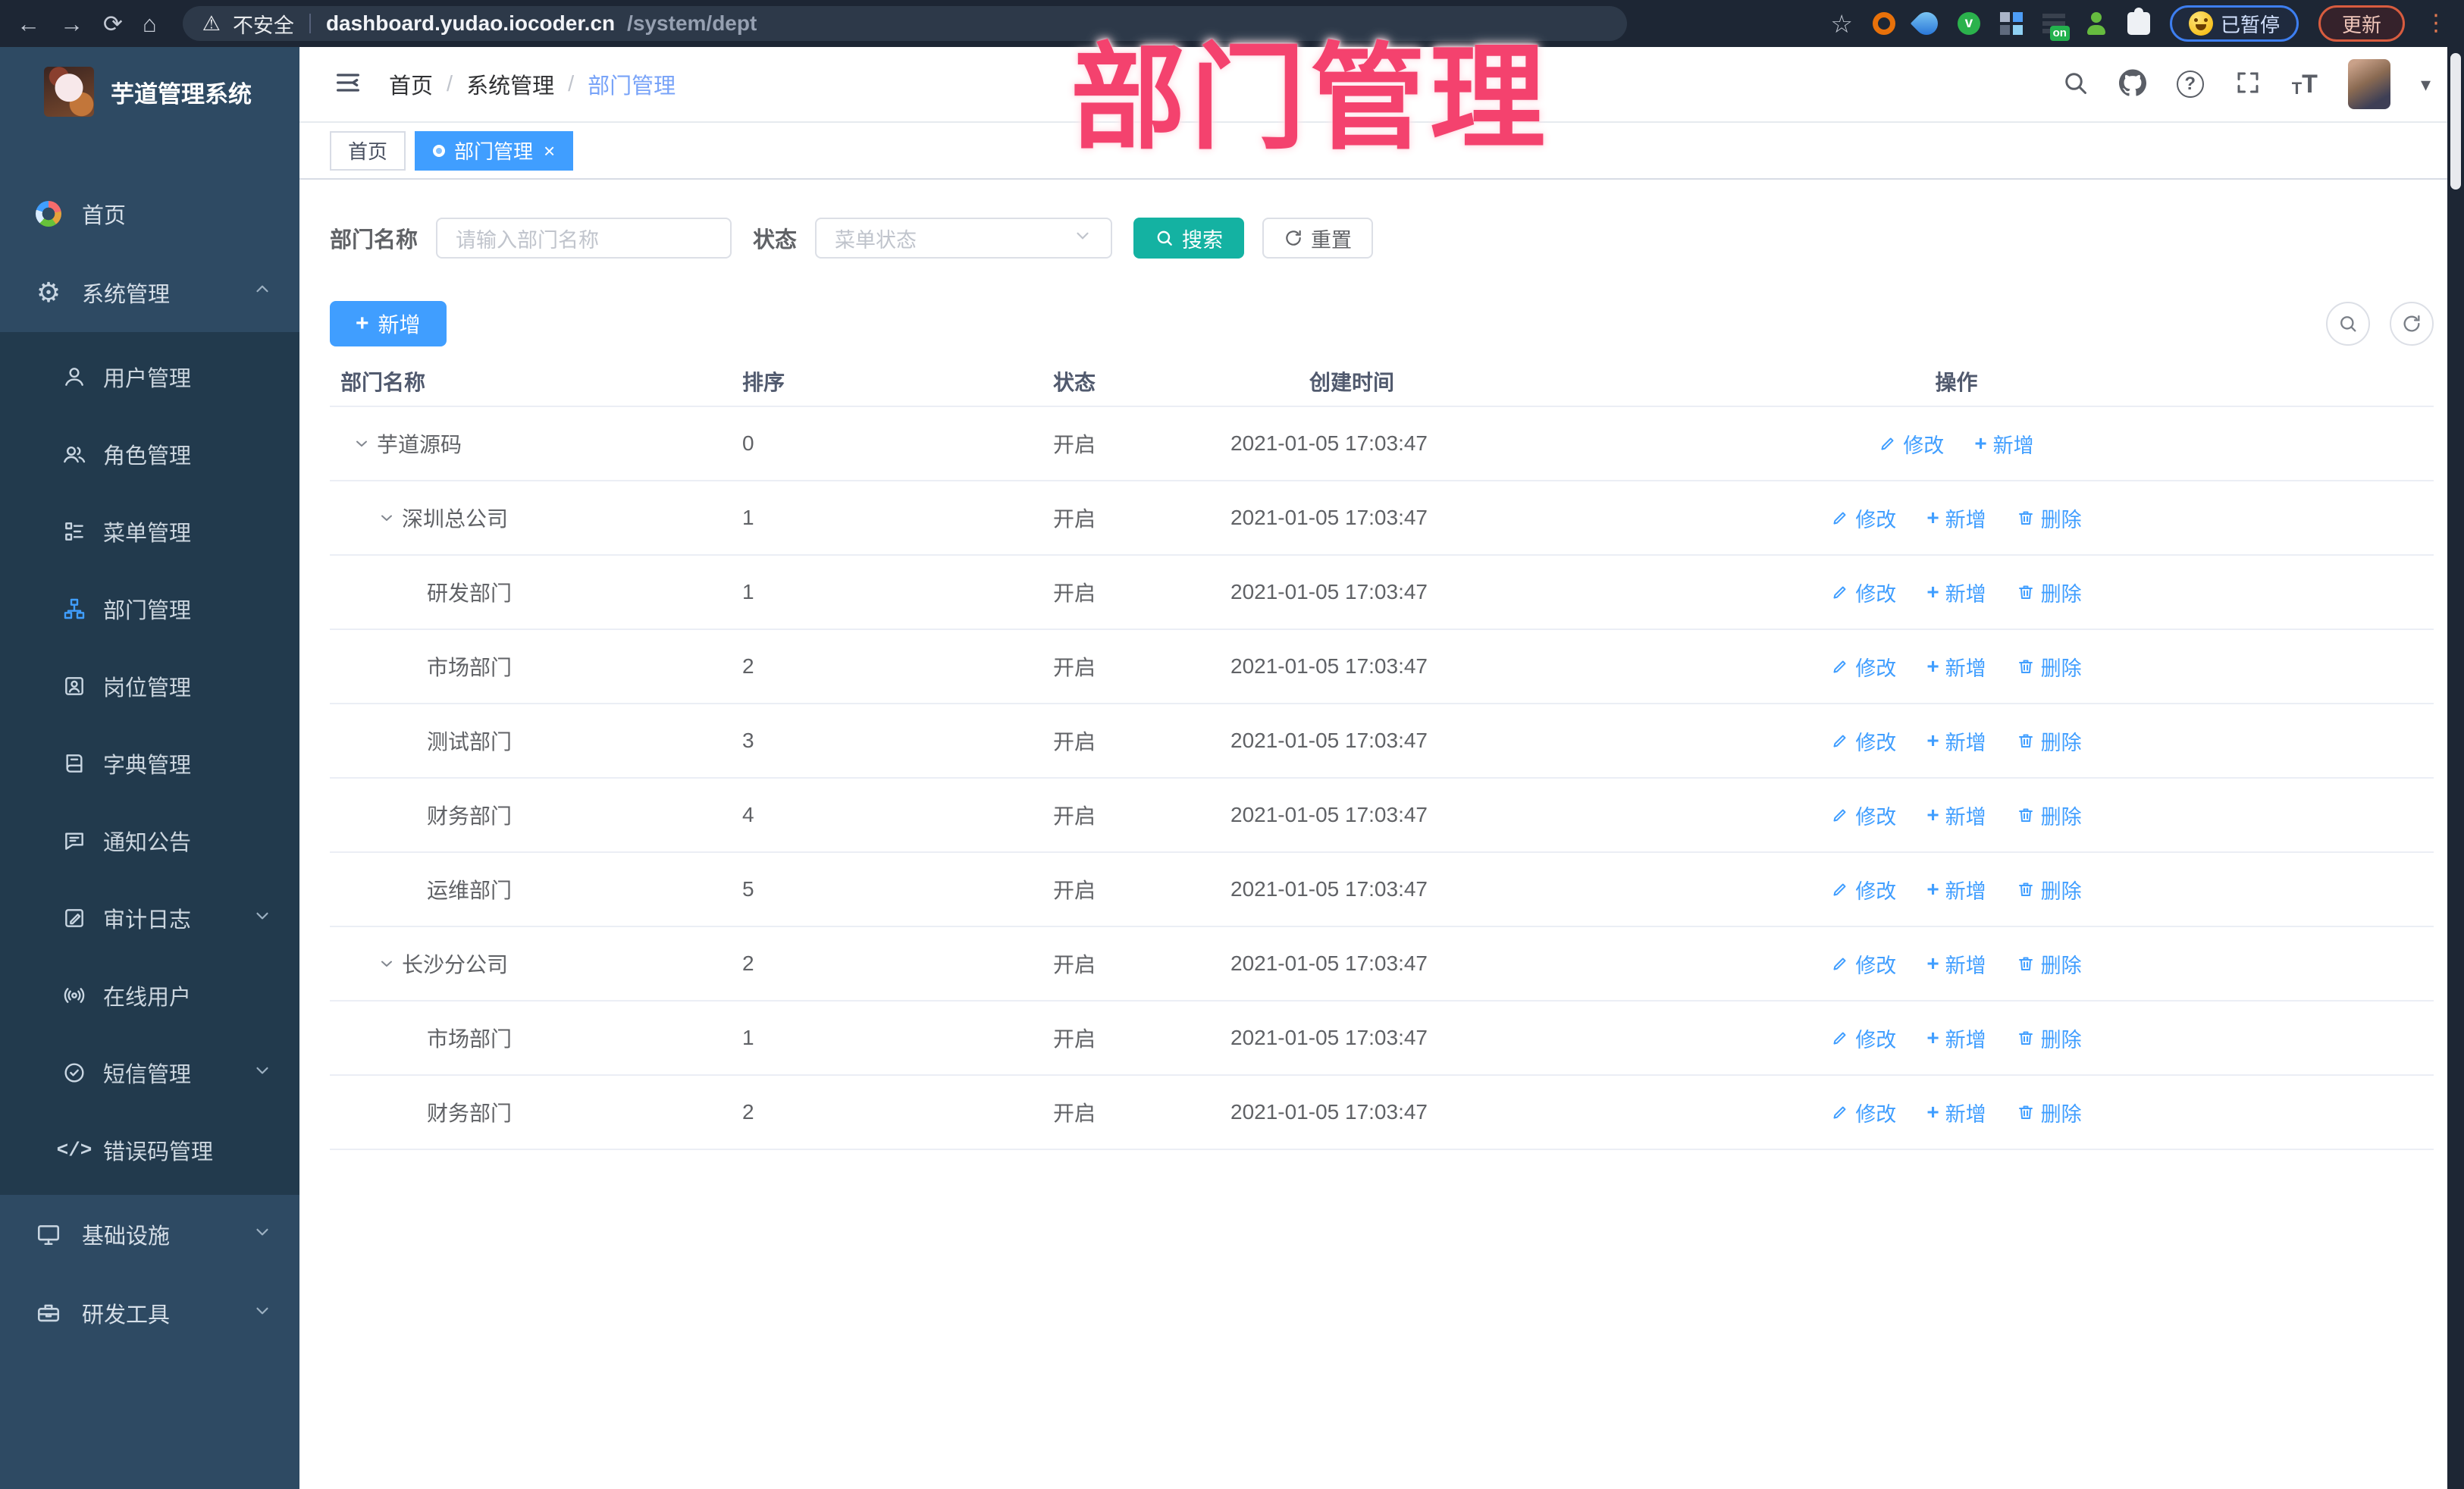 The image size is (2464, 1489). Describe the element at coordinates (2096, 23) in the screenshot. I see `extension-person-icon` at that location.